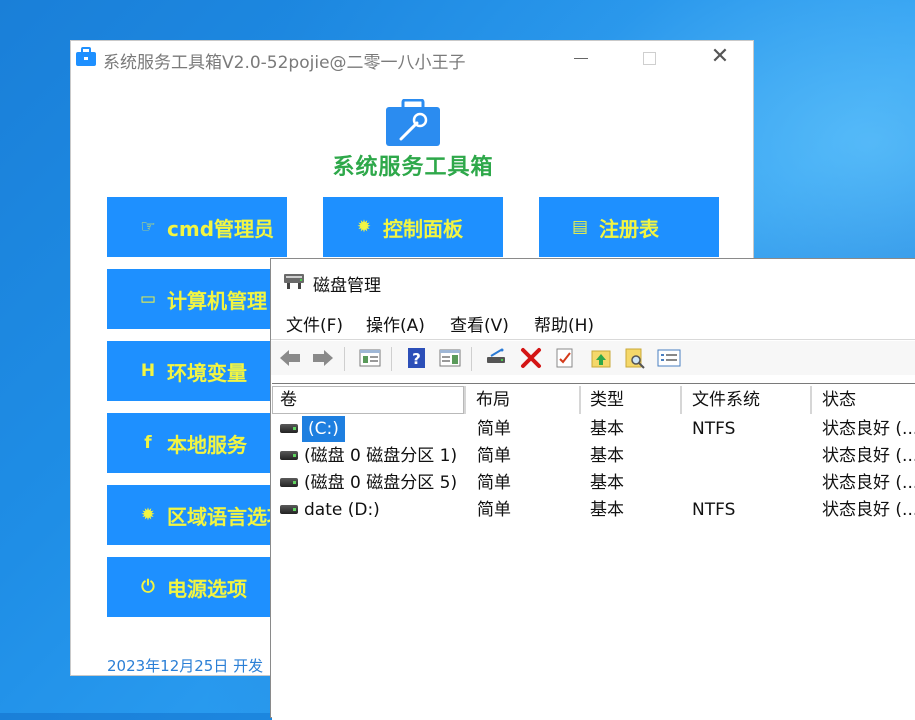 The width and height of the screenshot is (915, 720). Describe the element at coordinates (748, 400) in the screenshot. I see `column-header-filesystem: 文件系统` at that location.